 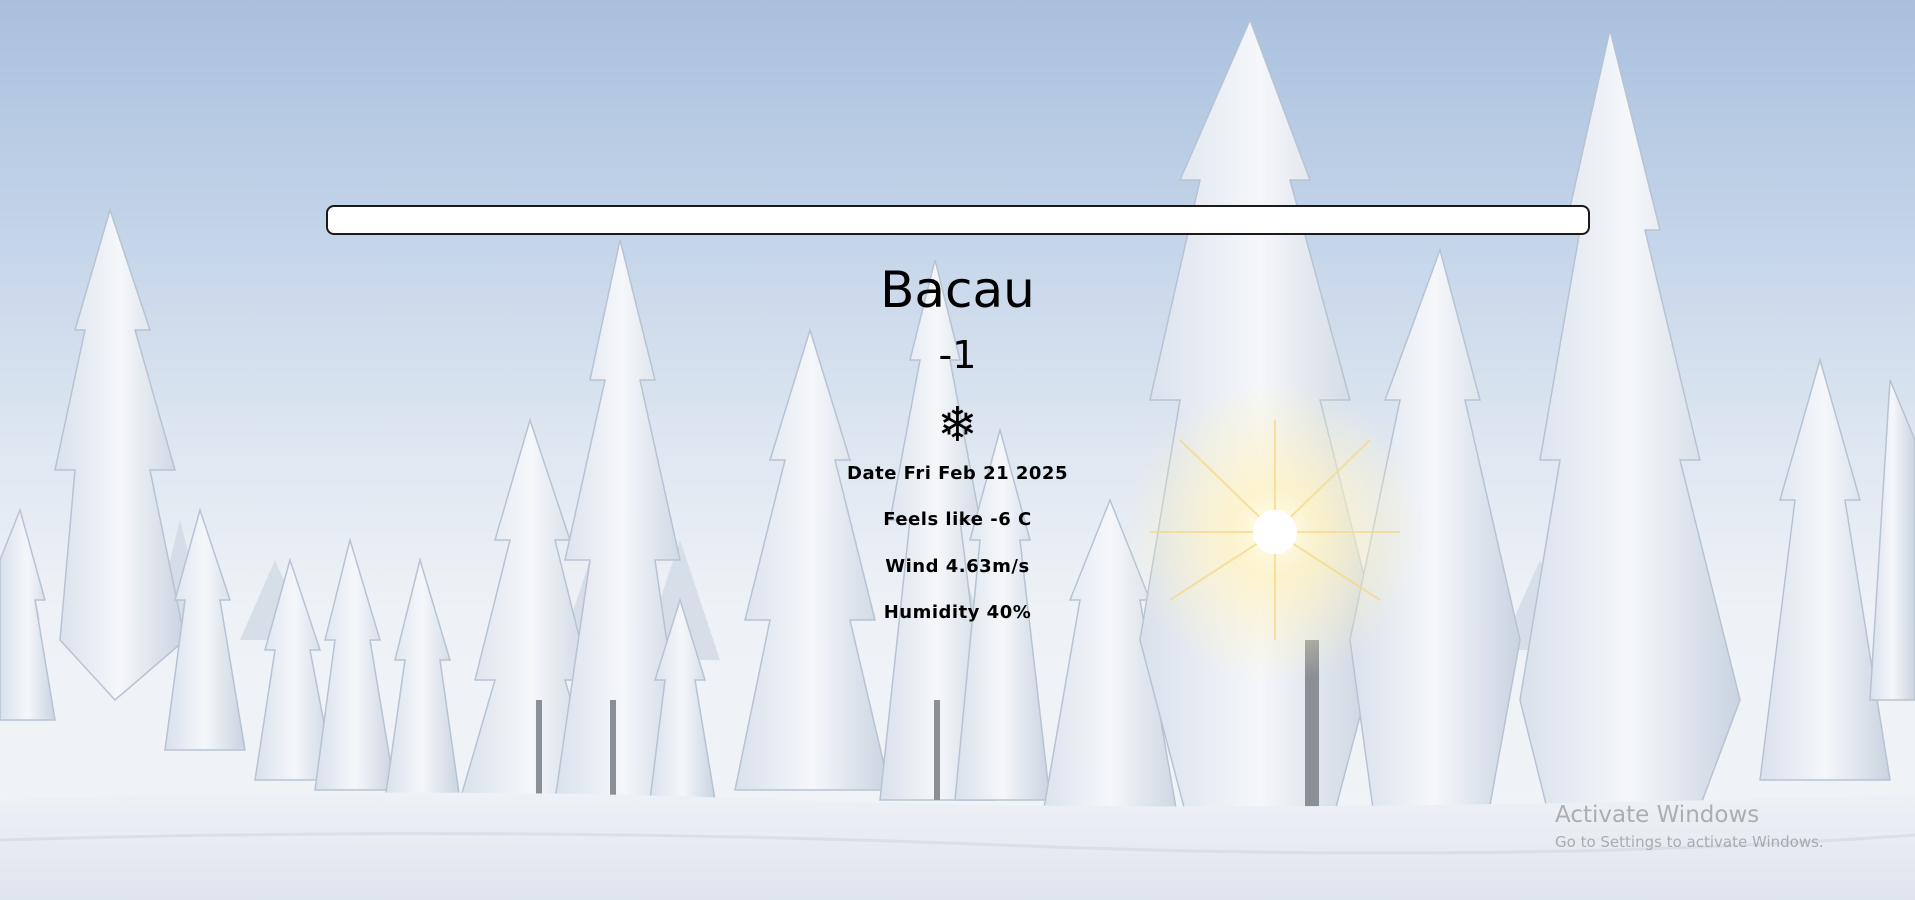 What do you see at coordinates (1657, 815) in the screenshot?
I see `watermark-title: Activate Windows` at bounding box center [1657, 815].